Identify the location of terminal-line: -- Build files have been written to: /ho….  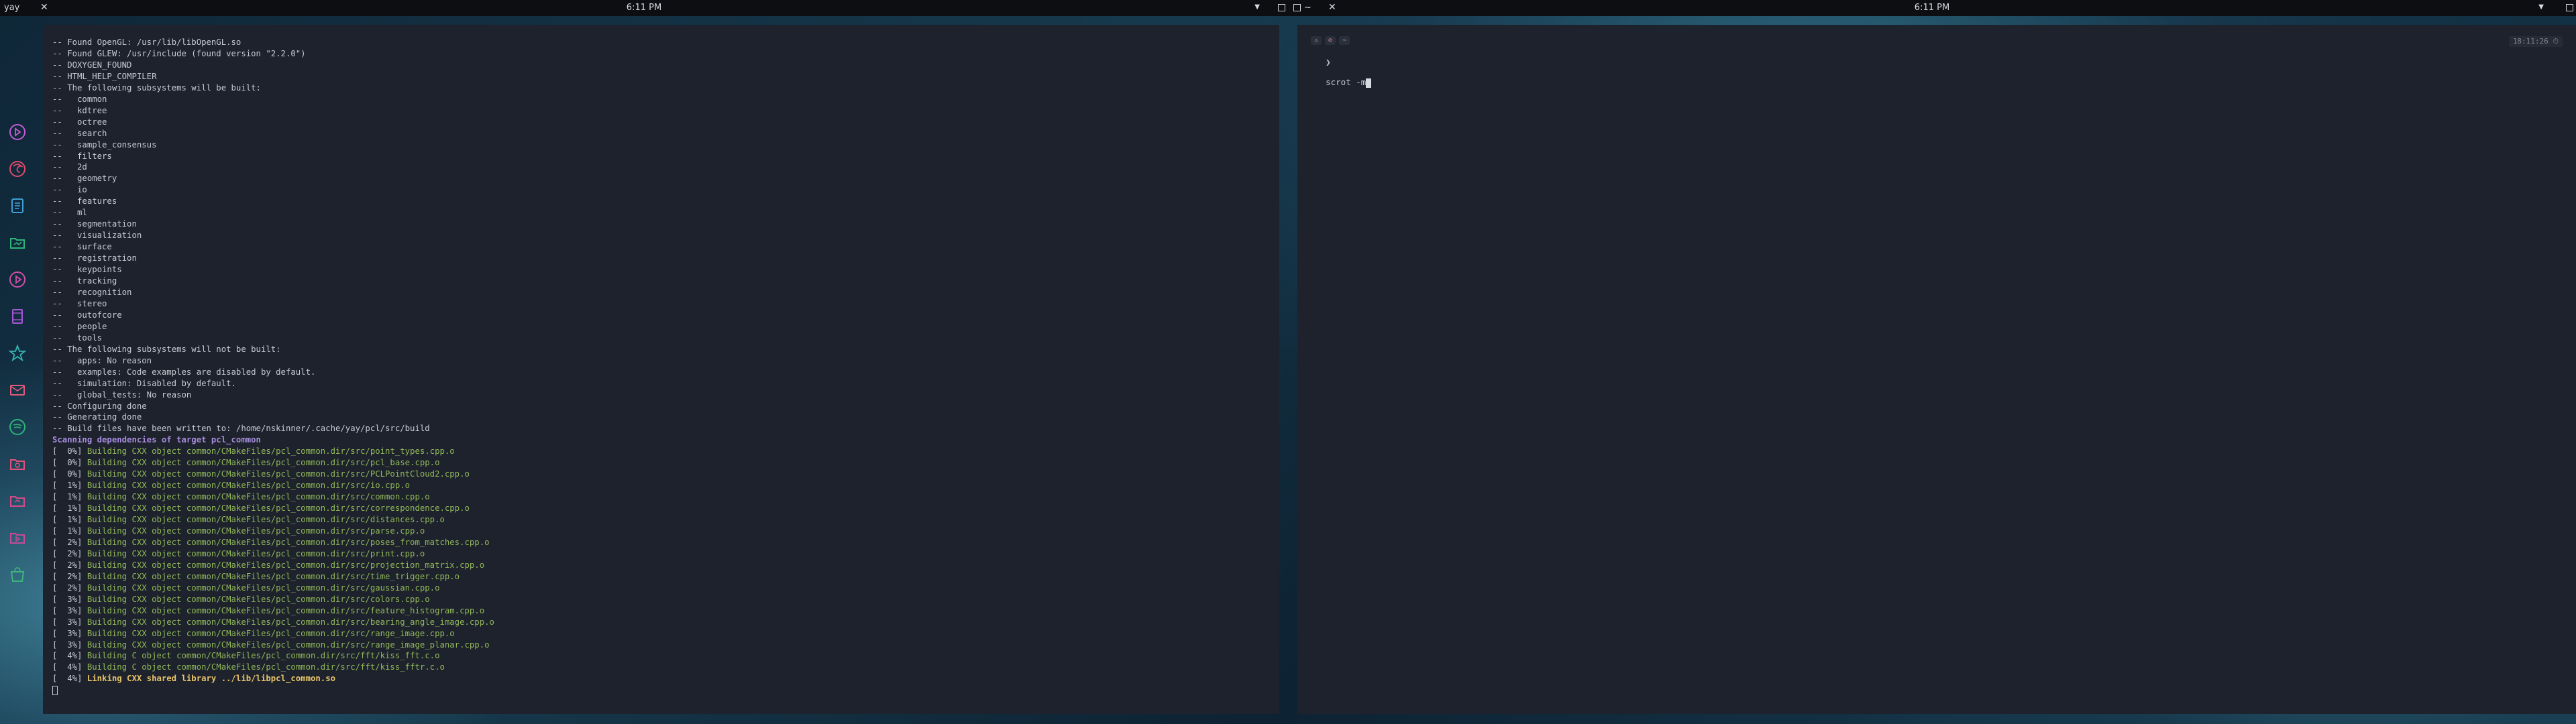
(665, 428).